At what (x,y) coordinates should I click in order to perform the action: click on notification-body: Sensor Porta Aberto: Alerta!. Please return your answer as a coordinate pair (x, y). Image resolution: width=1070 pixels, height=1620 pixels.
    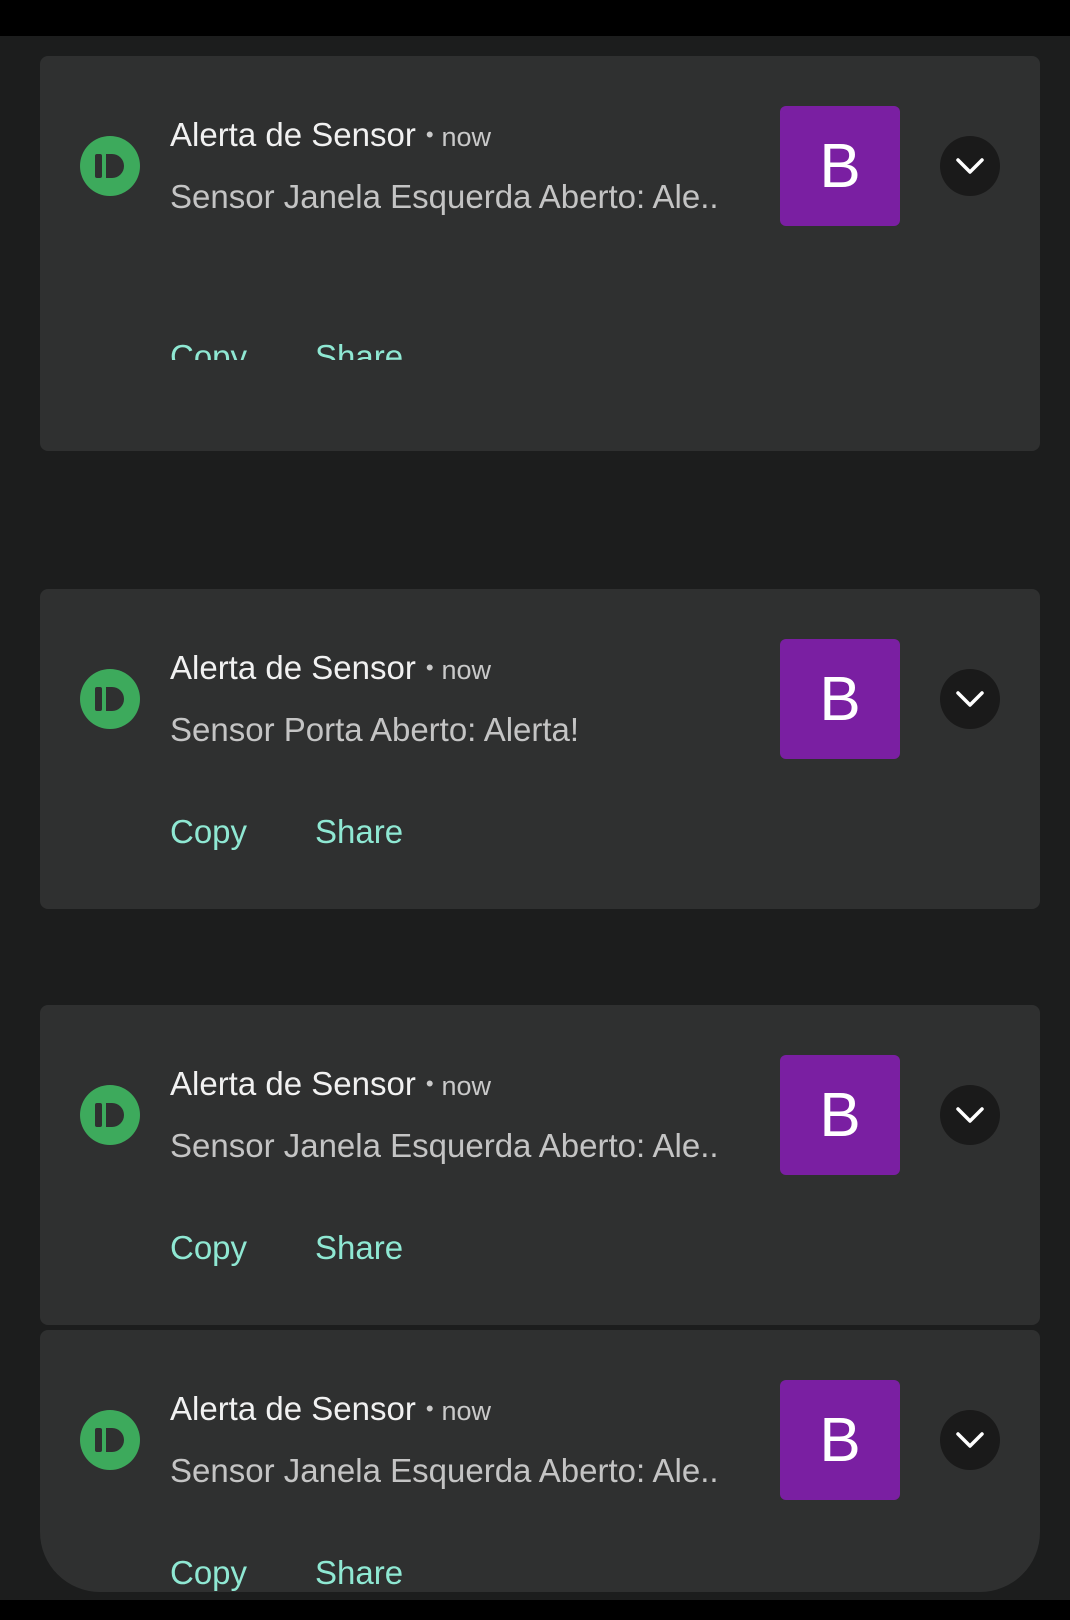
    Looking at the image, I should click on (375, 729).